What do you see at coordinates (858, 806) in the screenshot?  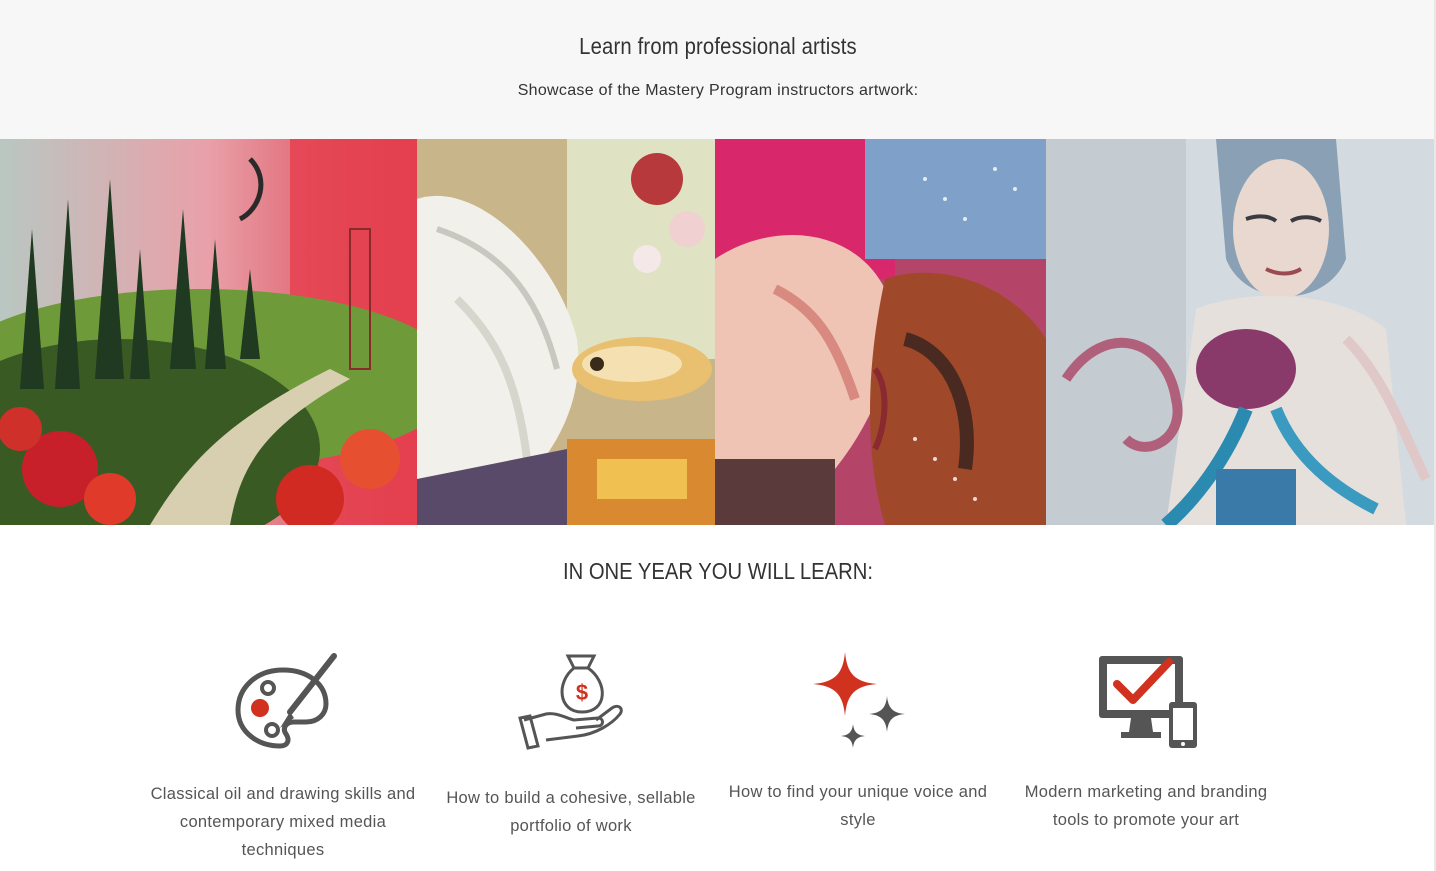 I see `feature-caption: How to find your unique voice and style` at bounding box center [858, 806].